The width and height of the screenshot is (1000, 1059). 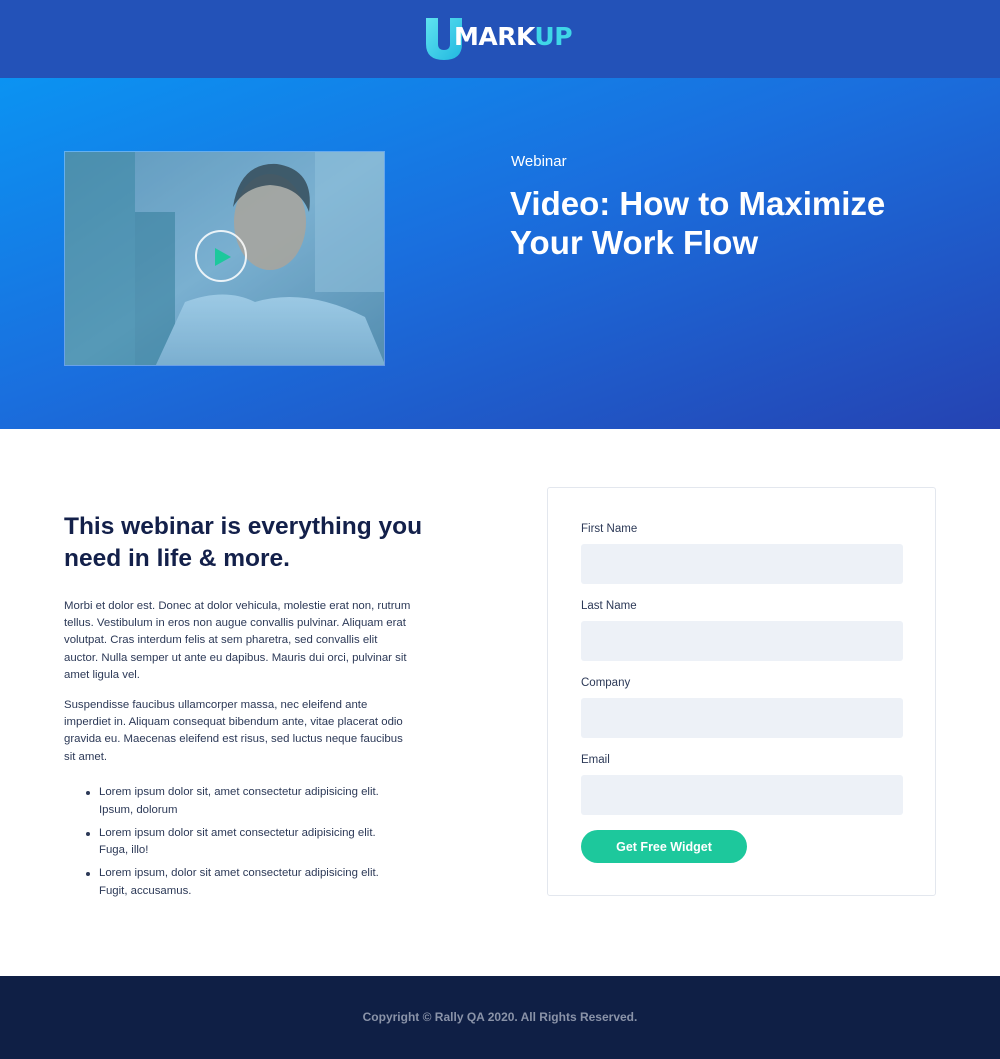 I want to click on last-name-label: Last Name, so click(x=609, y=606).